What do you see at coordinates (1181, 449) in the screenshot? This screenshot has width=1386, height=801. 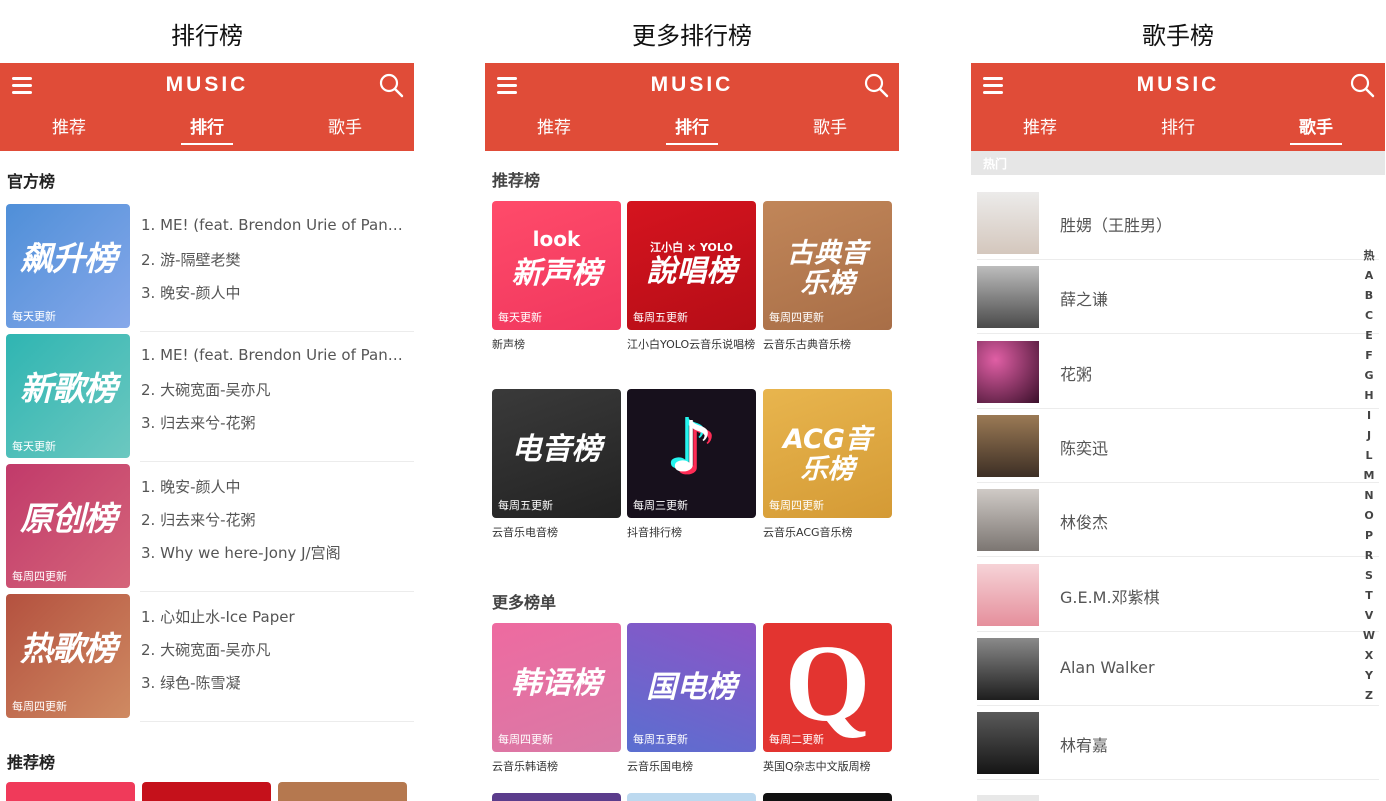 I see `singer-item: 陈奕迅` at bounding box center [1181, 449].